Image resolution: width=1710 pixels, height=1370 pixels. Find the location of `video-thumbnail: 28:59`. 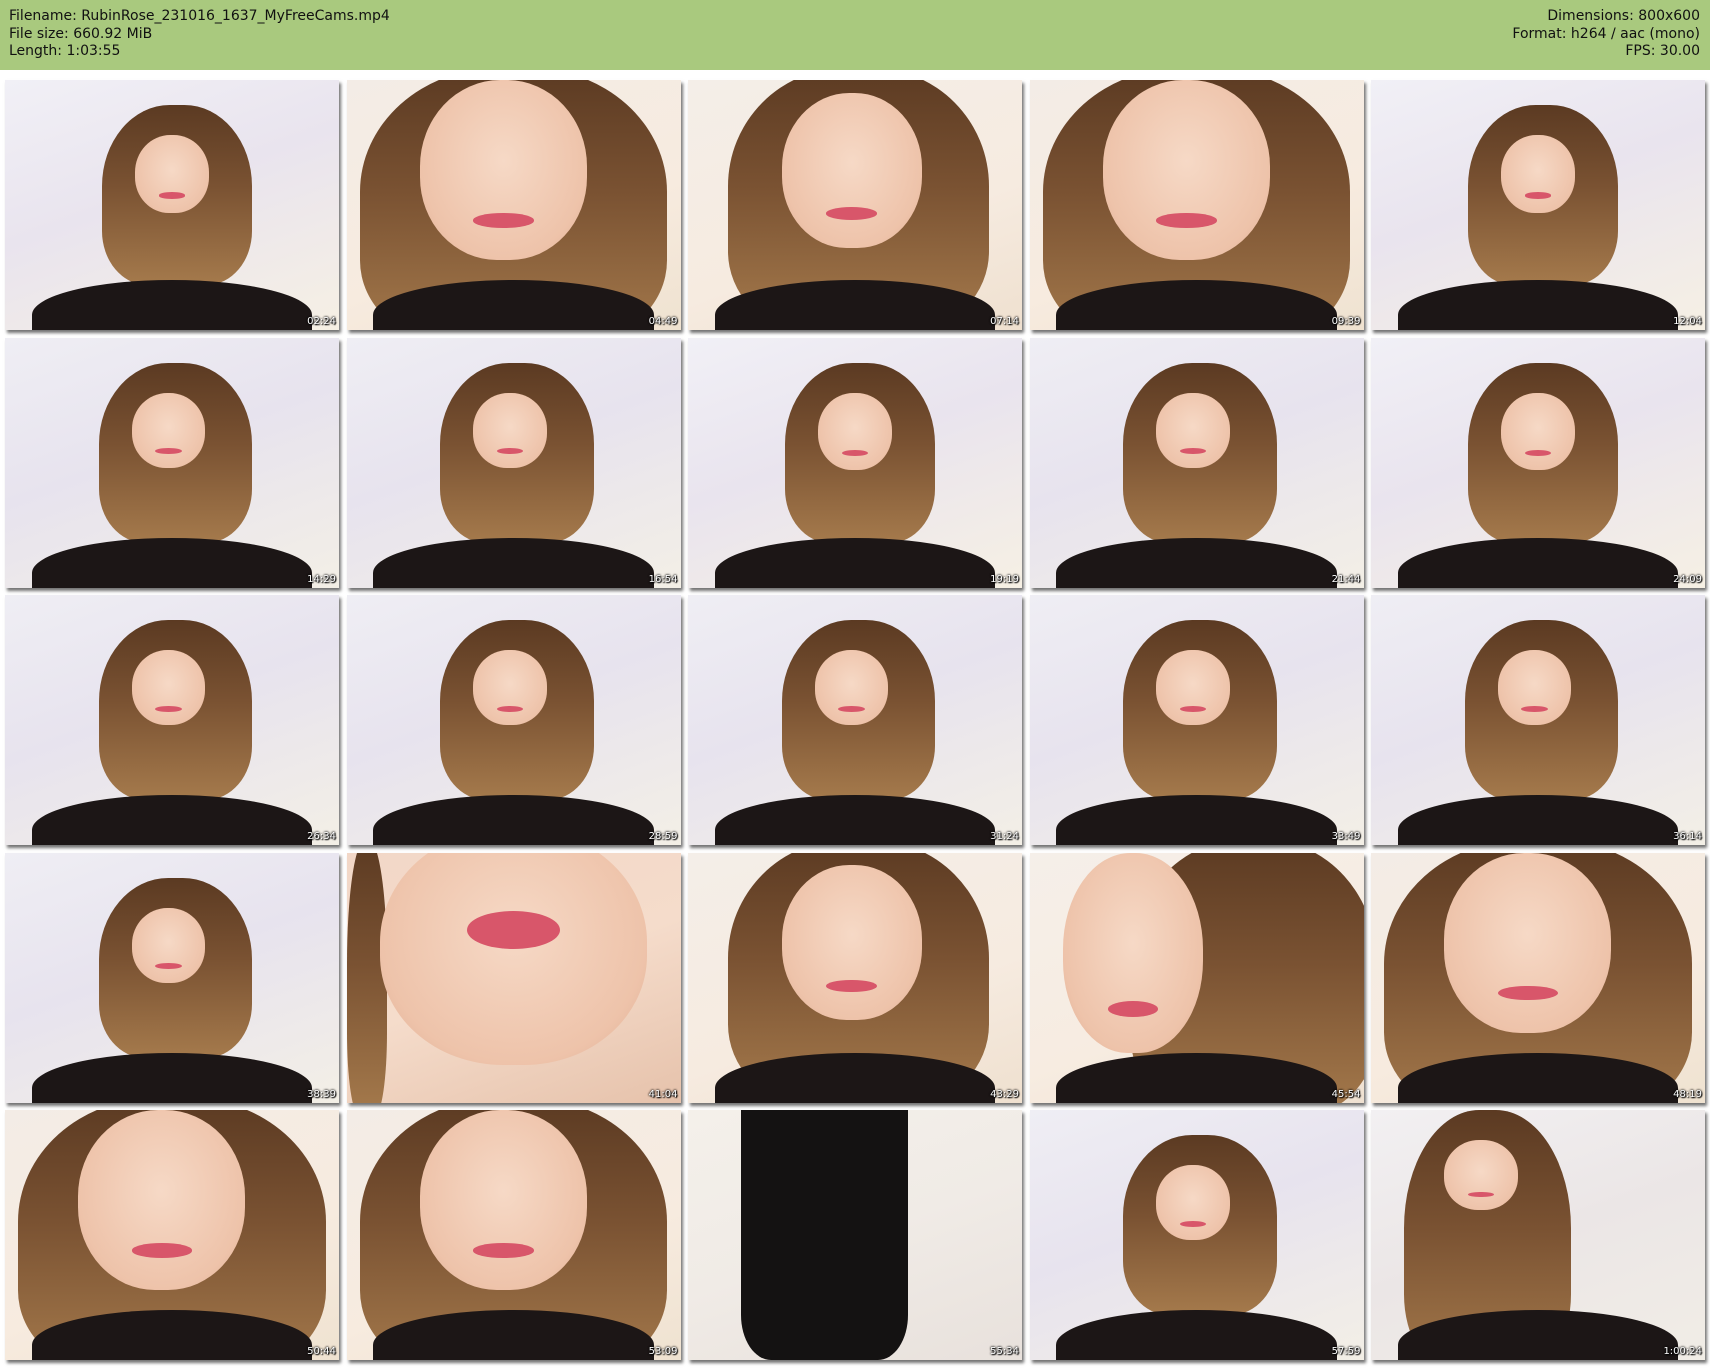

video-thumbnail: 28:59 is located at coordinates (513, 720).